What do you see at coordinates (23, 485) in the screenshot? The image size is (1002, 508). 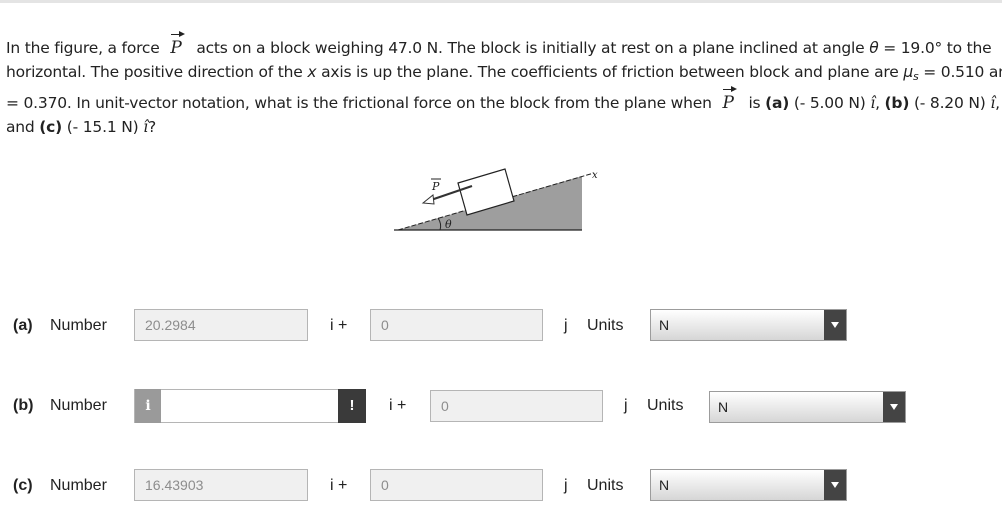 I see `part-label: (c)` at bounding box center [23, 485].